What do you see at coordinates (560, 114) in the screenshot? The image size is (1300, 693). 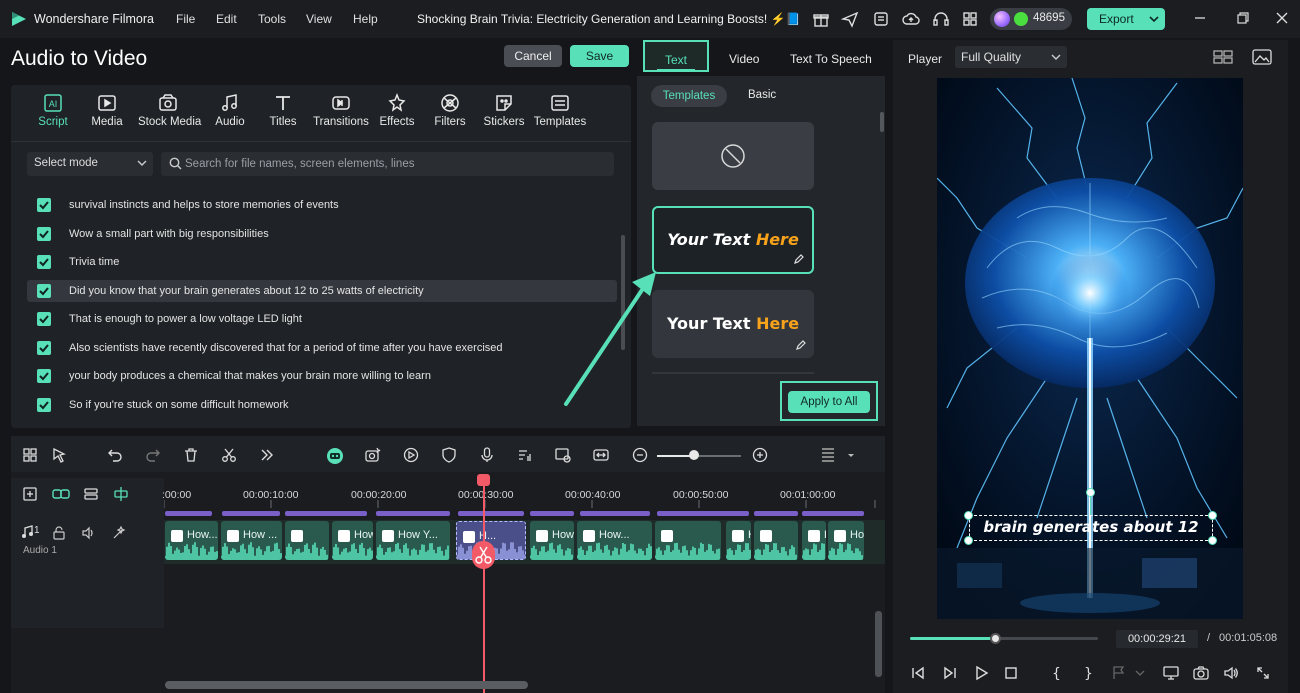 I see `tool-tab-templates: Templates` at bounding box center [560, 114].